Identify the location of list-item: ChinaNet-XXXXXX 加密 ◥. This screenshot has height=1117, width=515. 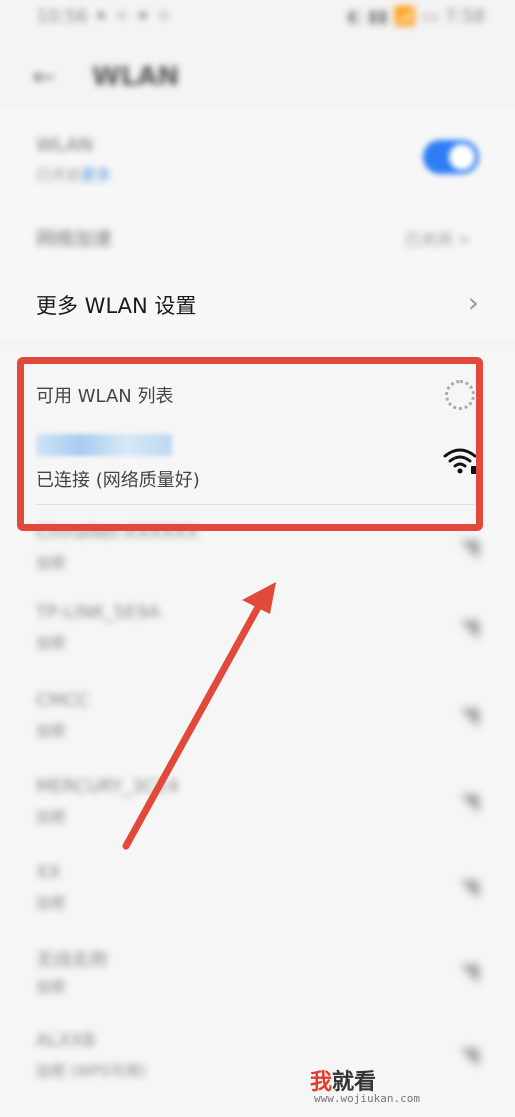
(257, 552).